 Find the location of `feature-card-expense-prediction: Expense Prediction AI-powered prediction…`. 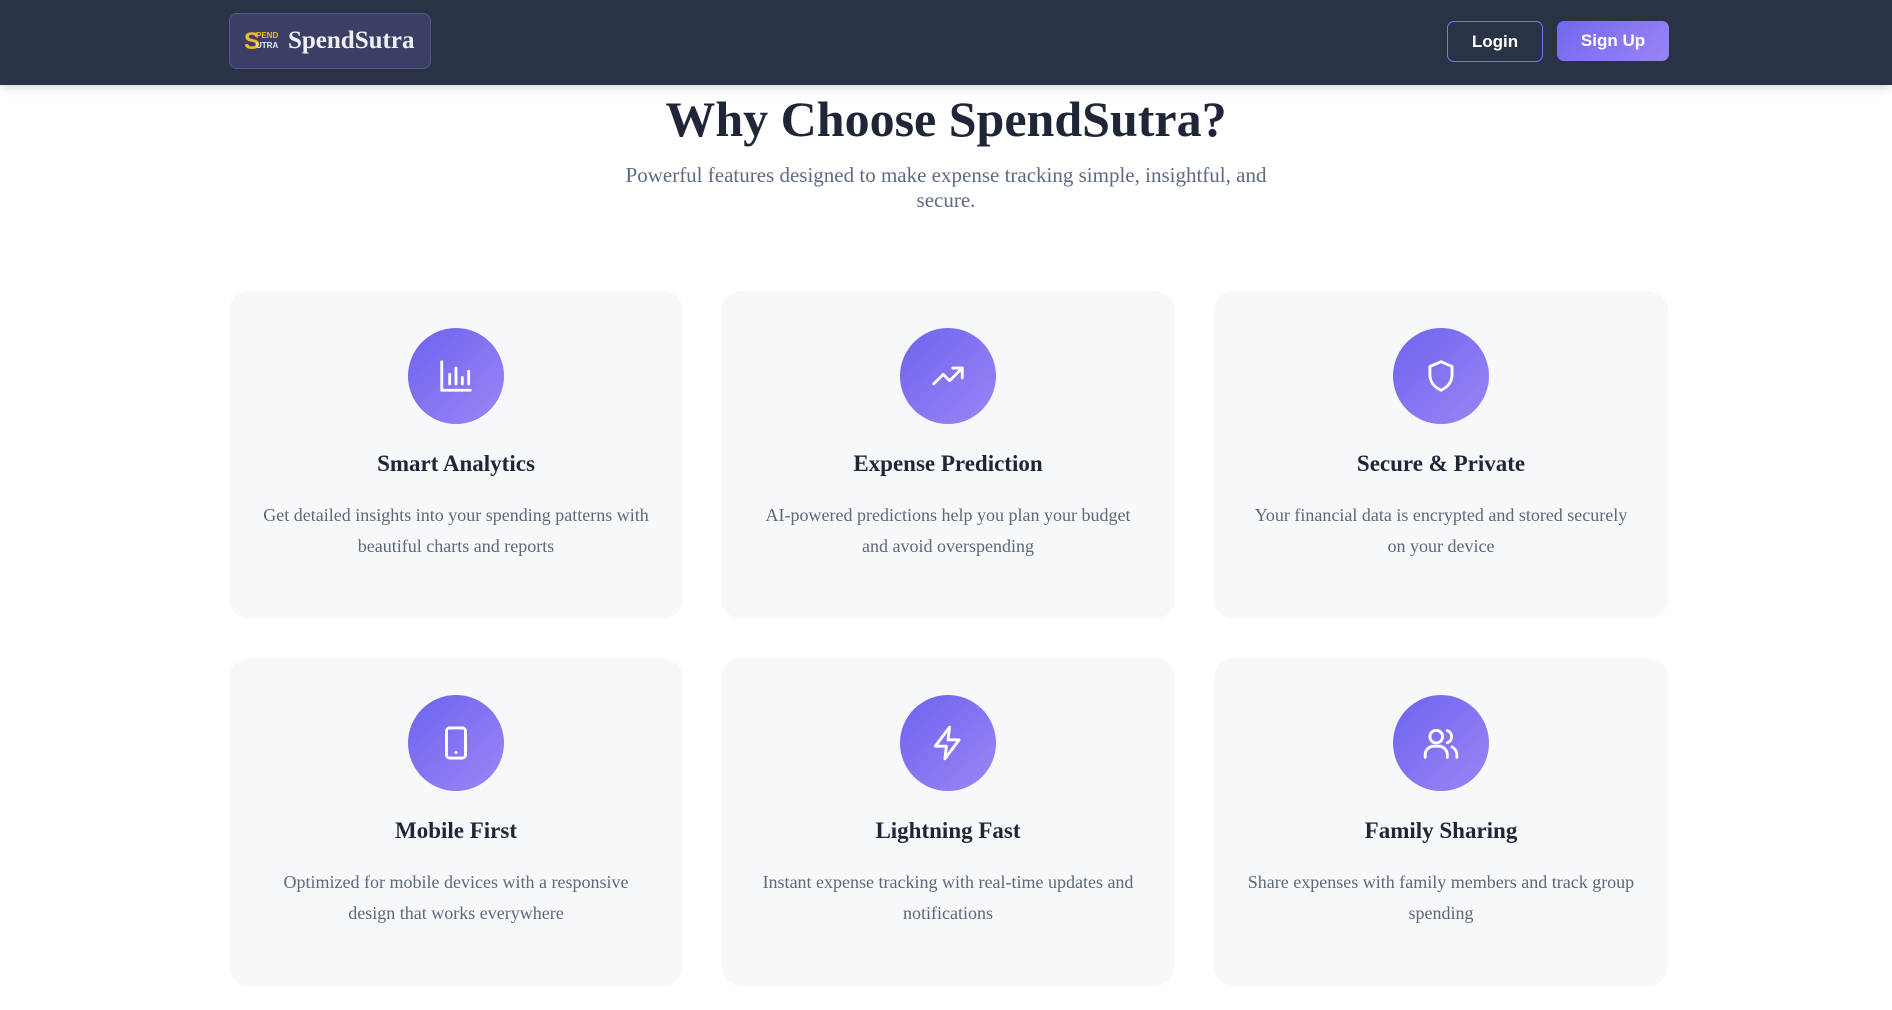

feature-card-expense-prediction: Expense Prediction AI-powered prediction… is located at coordinates (948, 455).